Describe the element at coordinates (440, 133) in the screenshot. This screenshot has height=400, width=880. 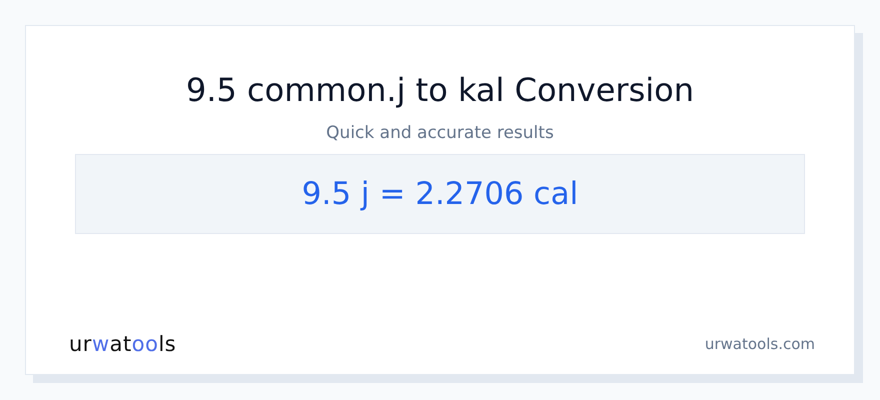
I see `subtitle: Quick and accurate results` at that location.